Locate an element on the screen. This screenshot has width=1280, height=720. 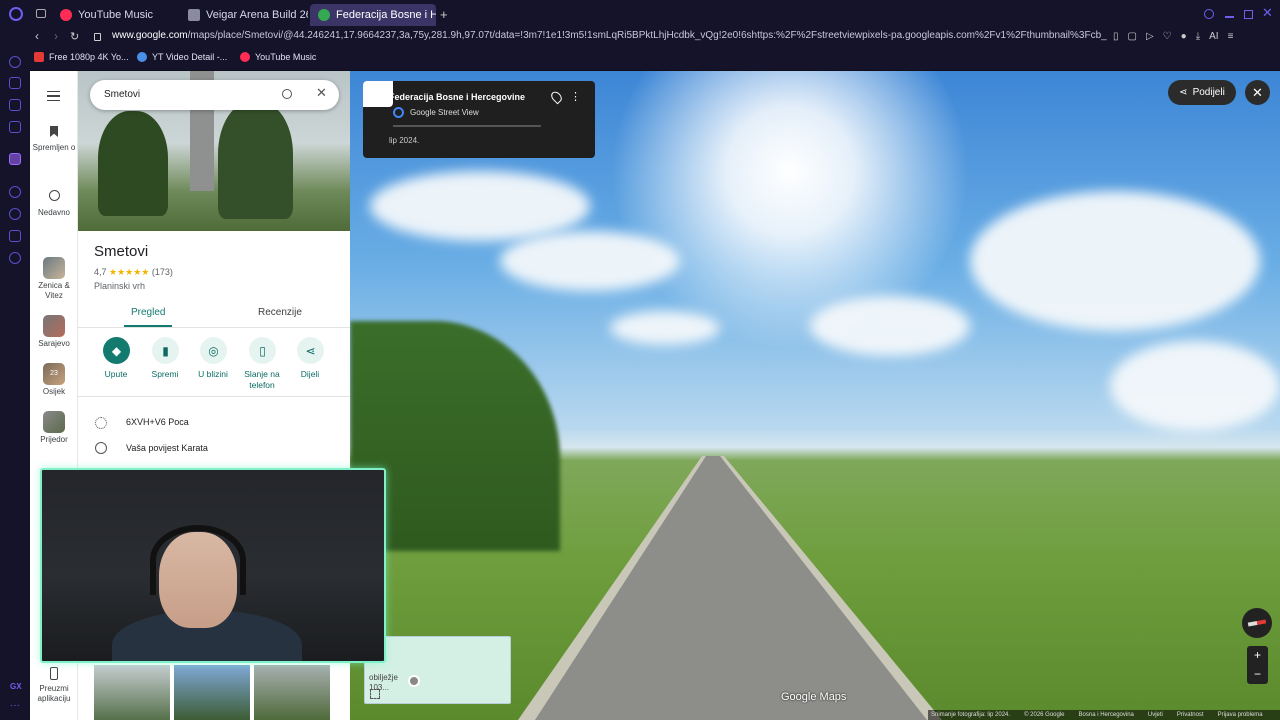
expand-map-icon is located at coordinates (375, 694).